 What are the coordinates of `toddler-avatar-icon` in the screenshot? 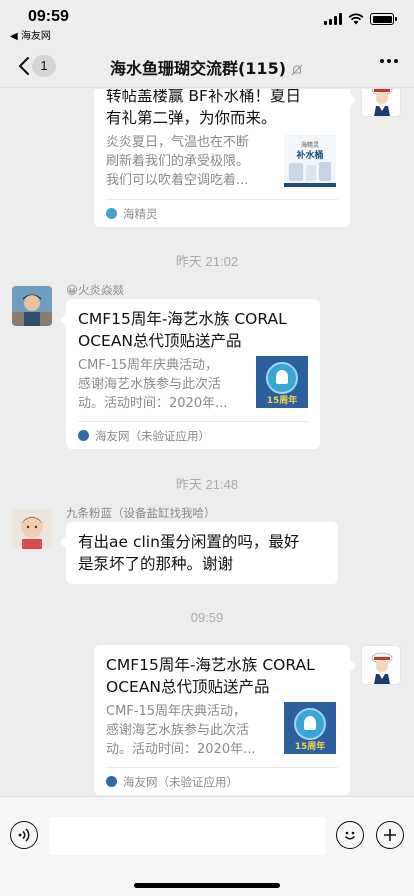 It's located at (32, 529).